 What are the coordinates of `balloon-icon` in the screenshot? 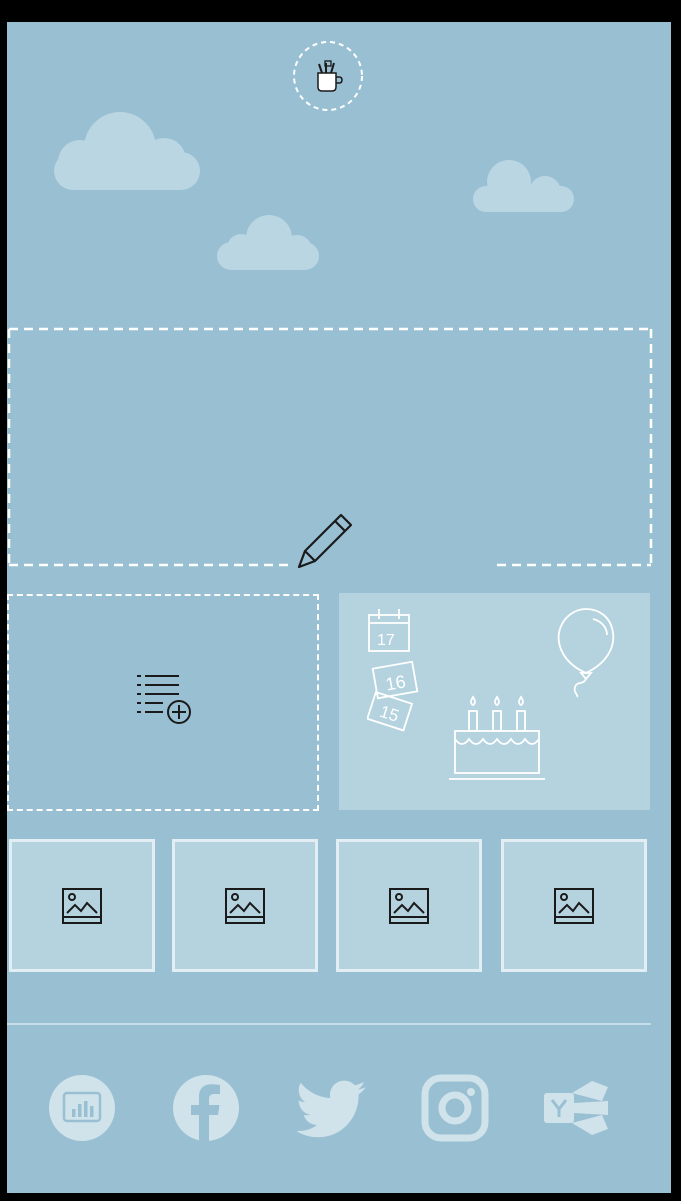 It's located at (586, 653).